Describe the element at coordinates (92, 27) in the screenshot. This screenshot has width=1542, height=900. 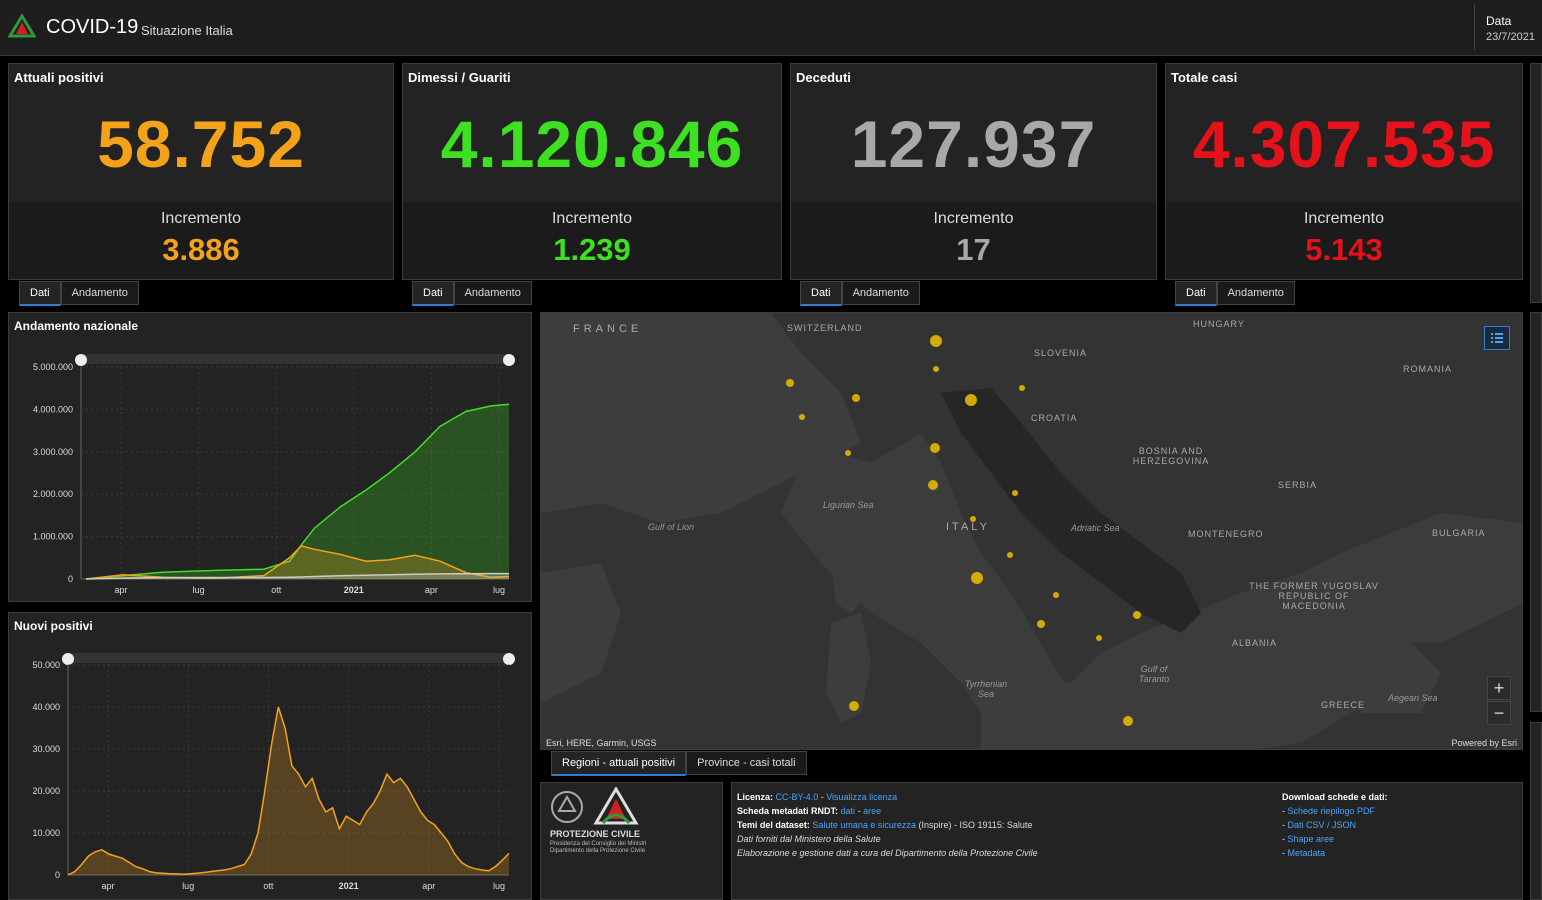
I see `app-title: COVID-19` at that location.